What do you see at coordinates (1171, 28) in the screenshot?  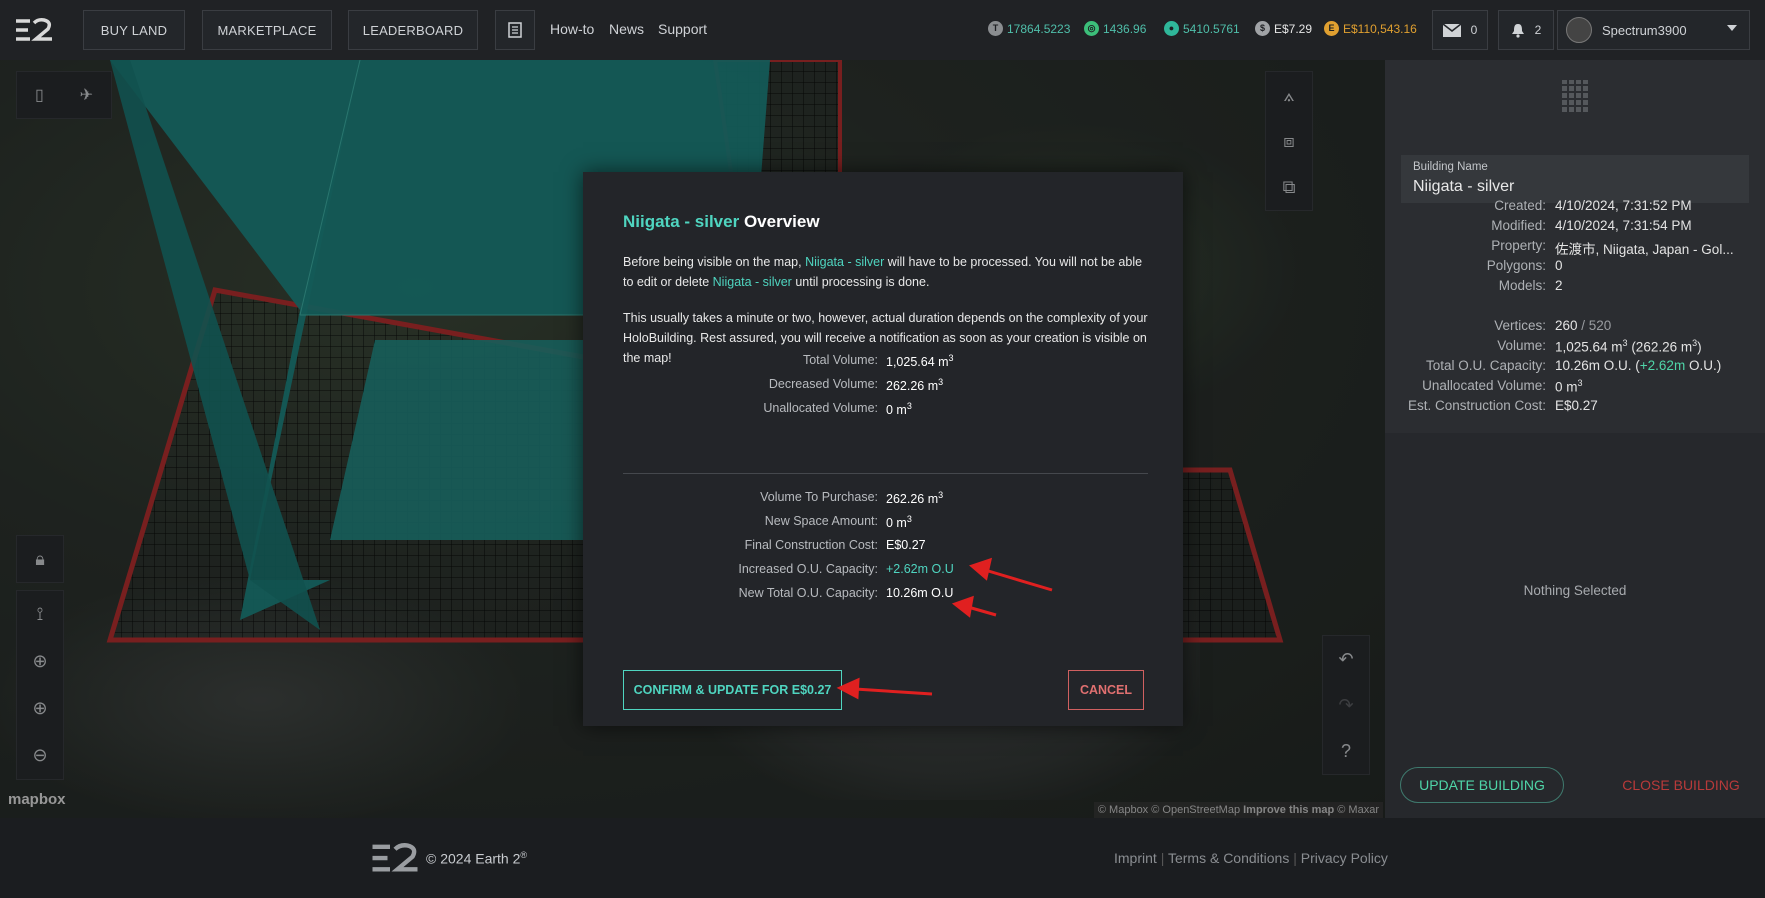 I see `essence-icon: ●` at bounding box center [1171, 28].